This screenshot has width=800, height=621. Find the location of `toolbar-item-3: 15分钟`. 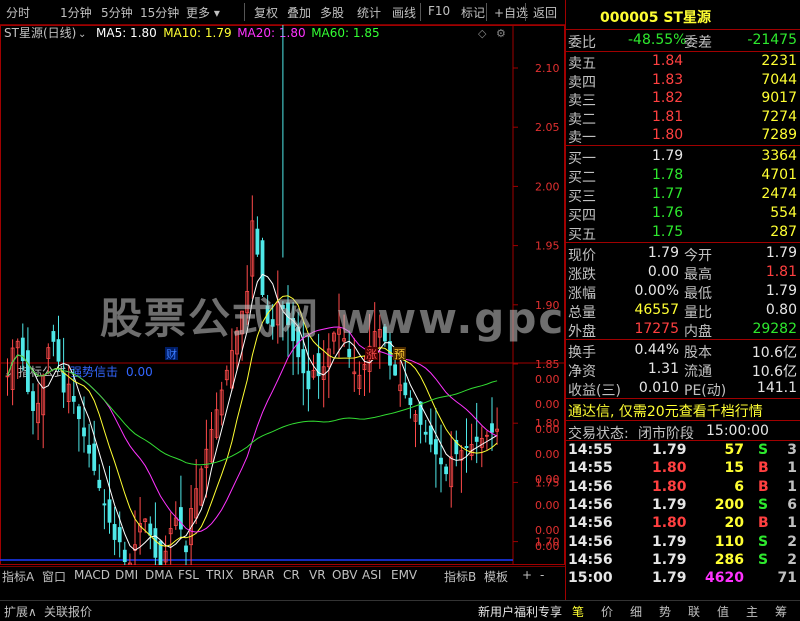

toolbar-item-3: 15分钟 is located at coordinates (159, 12).